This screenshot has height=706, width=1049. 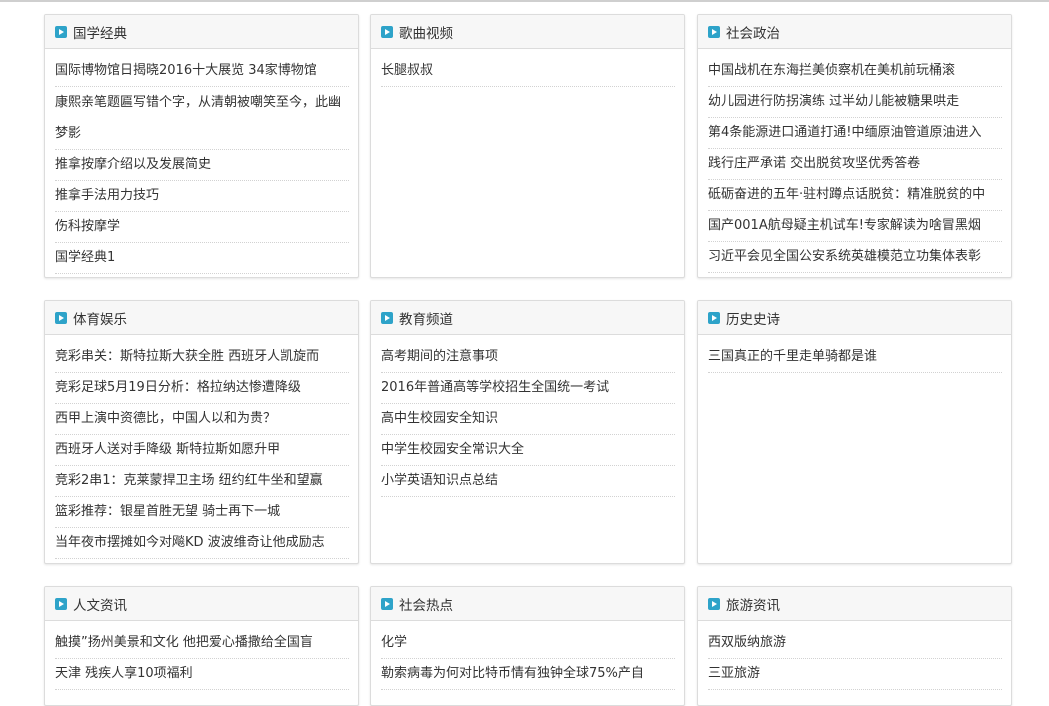 I want to click on article-list: 长腿叔叔, so click(x=527, y=68).